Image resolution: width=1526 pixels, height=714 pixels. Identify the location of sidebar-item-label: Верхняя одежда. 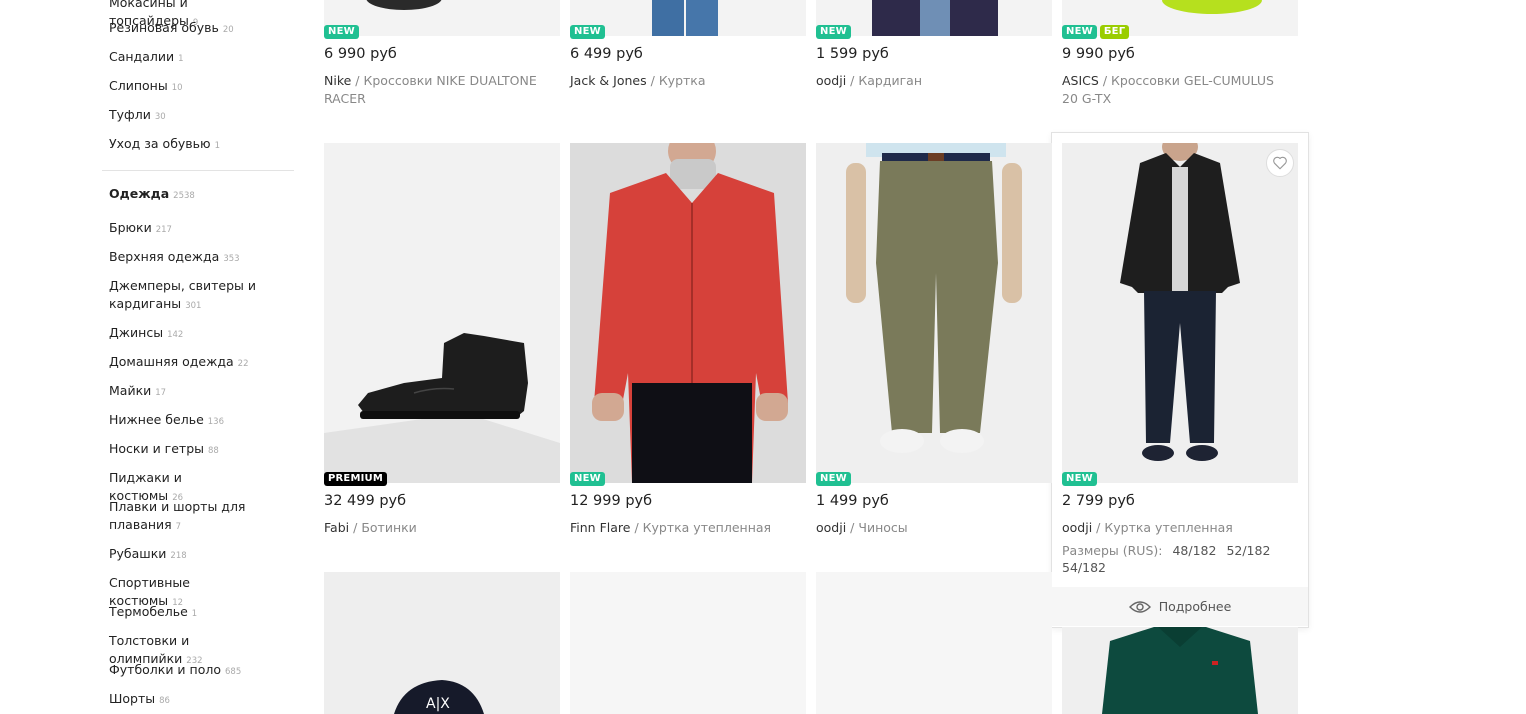
(164, 256).